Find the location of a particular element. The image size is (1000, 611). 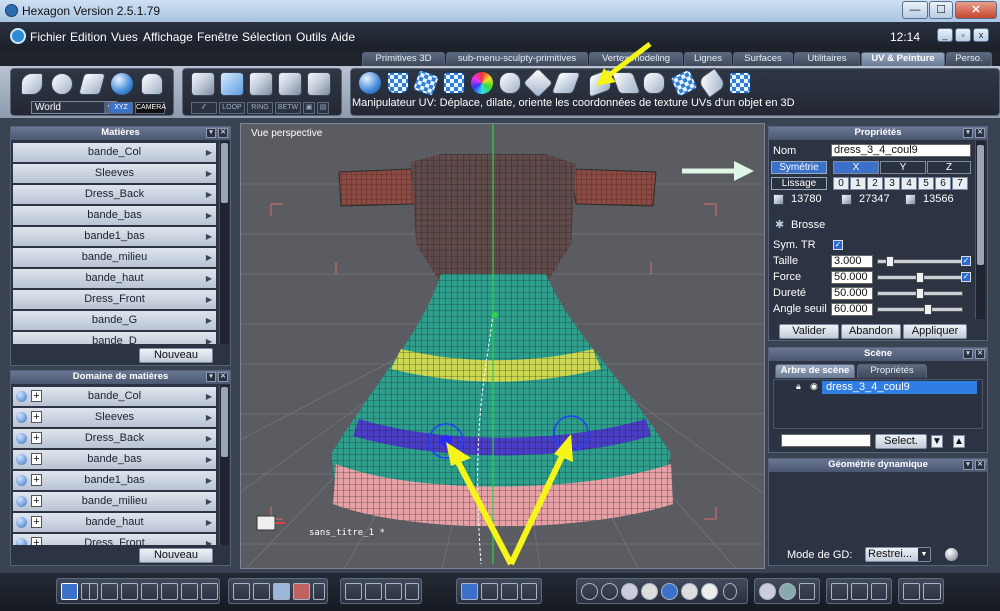

lasso-icon is located at coordinates (62, 84).